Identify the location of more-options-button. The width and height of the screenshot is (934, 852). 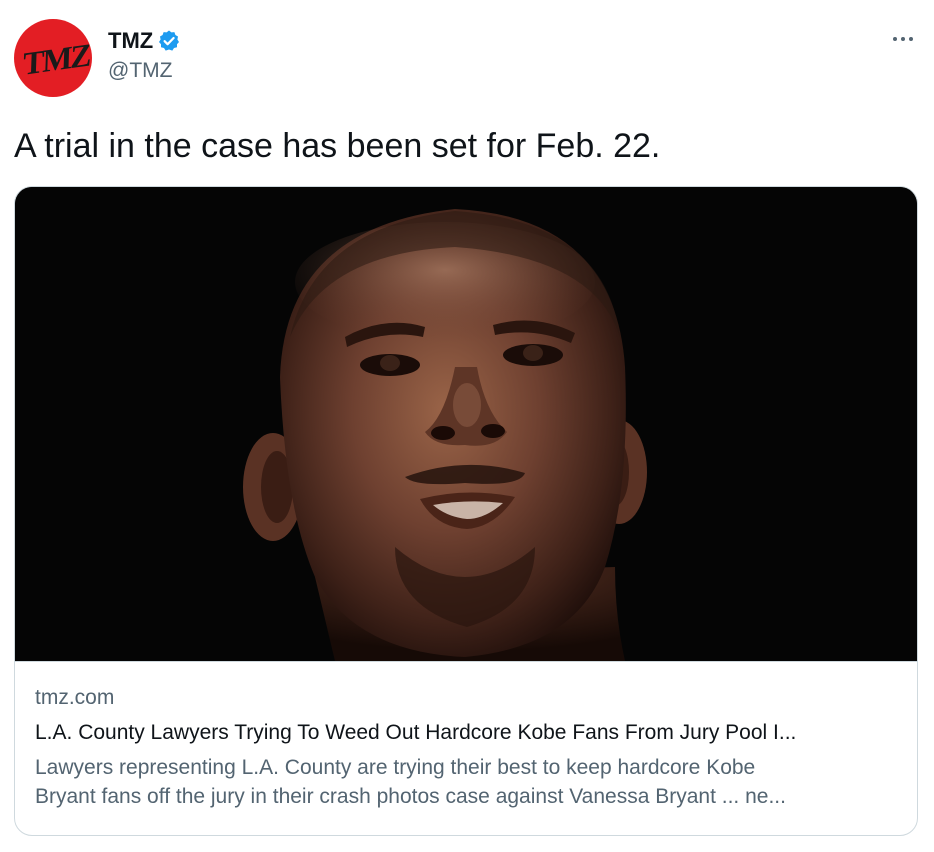
(903, 39).